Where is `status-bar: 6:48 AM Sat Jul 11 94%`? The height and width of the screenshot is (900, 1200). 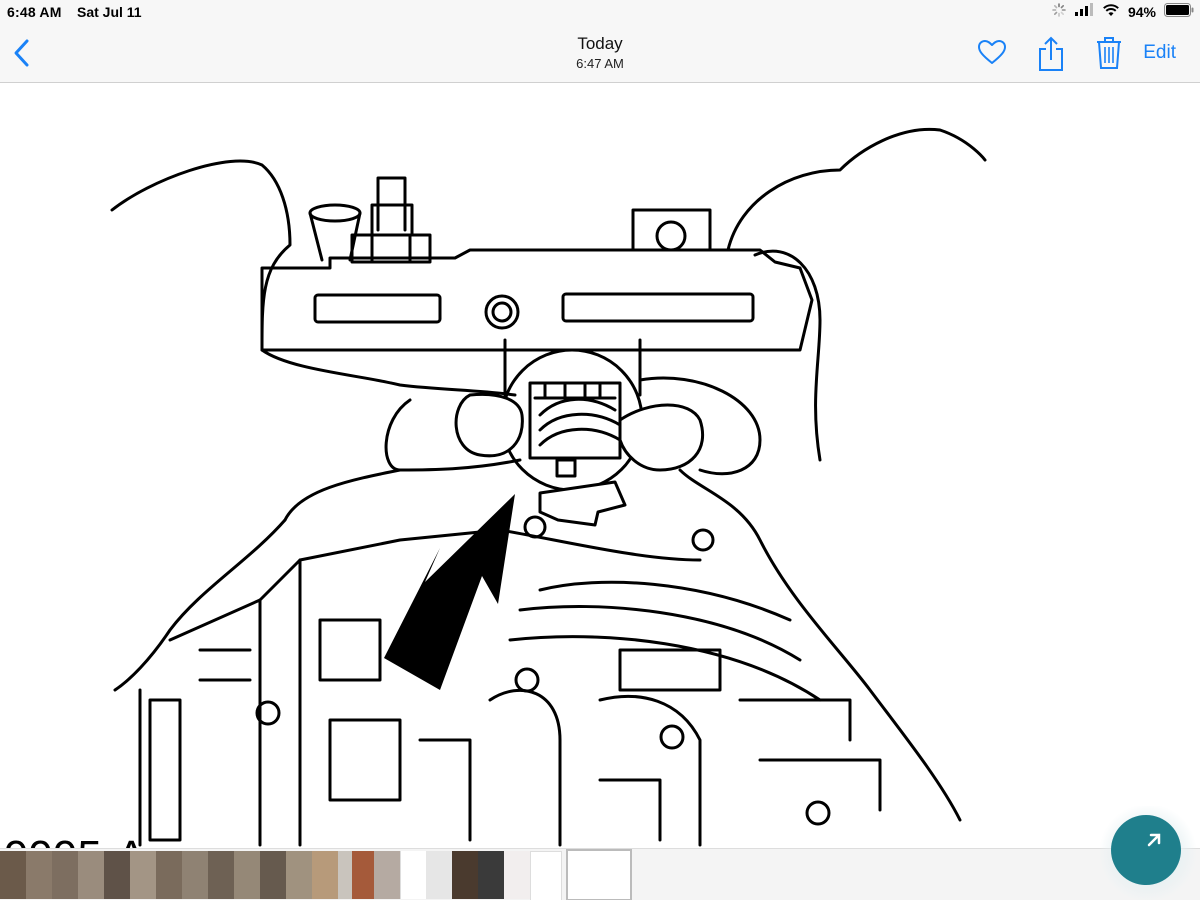
status-bar: 6:48 AM Sat Jul 11 94% is located at coordinates (600, 12).